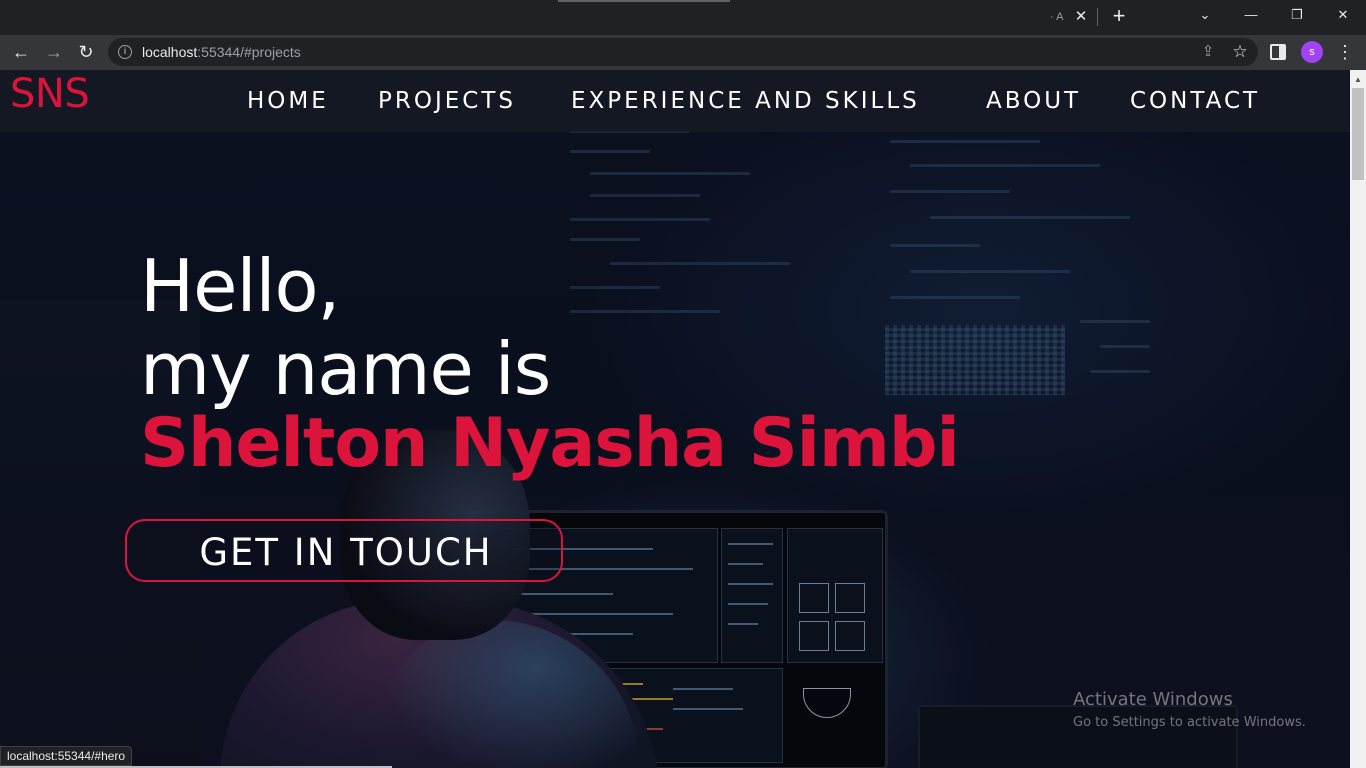 The height and width of the screenshot is (768, 1366). What do you see at coordinates (1343, 16) in the screenshot?
I see `close-window-button: ✕` at bounding box center [1343, 16].